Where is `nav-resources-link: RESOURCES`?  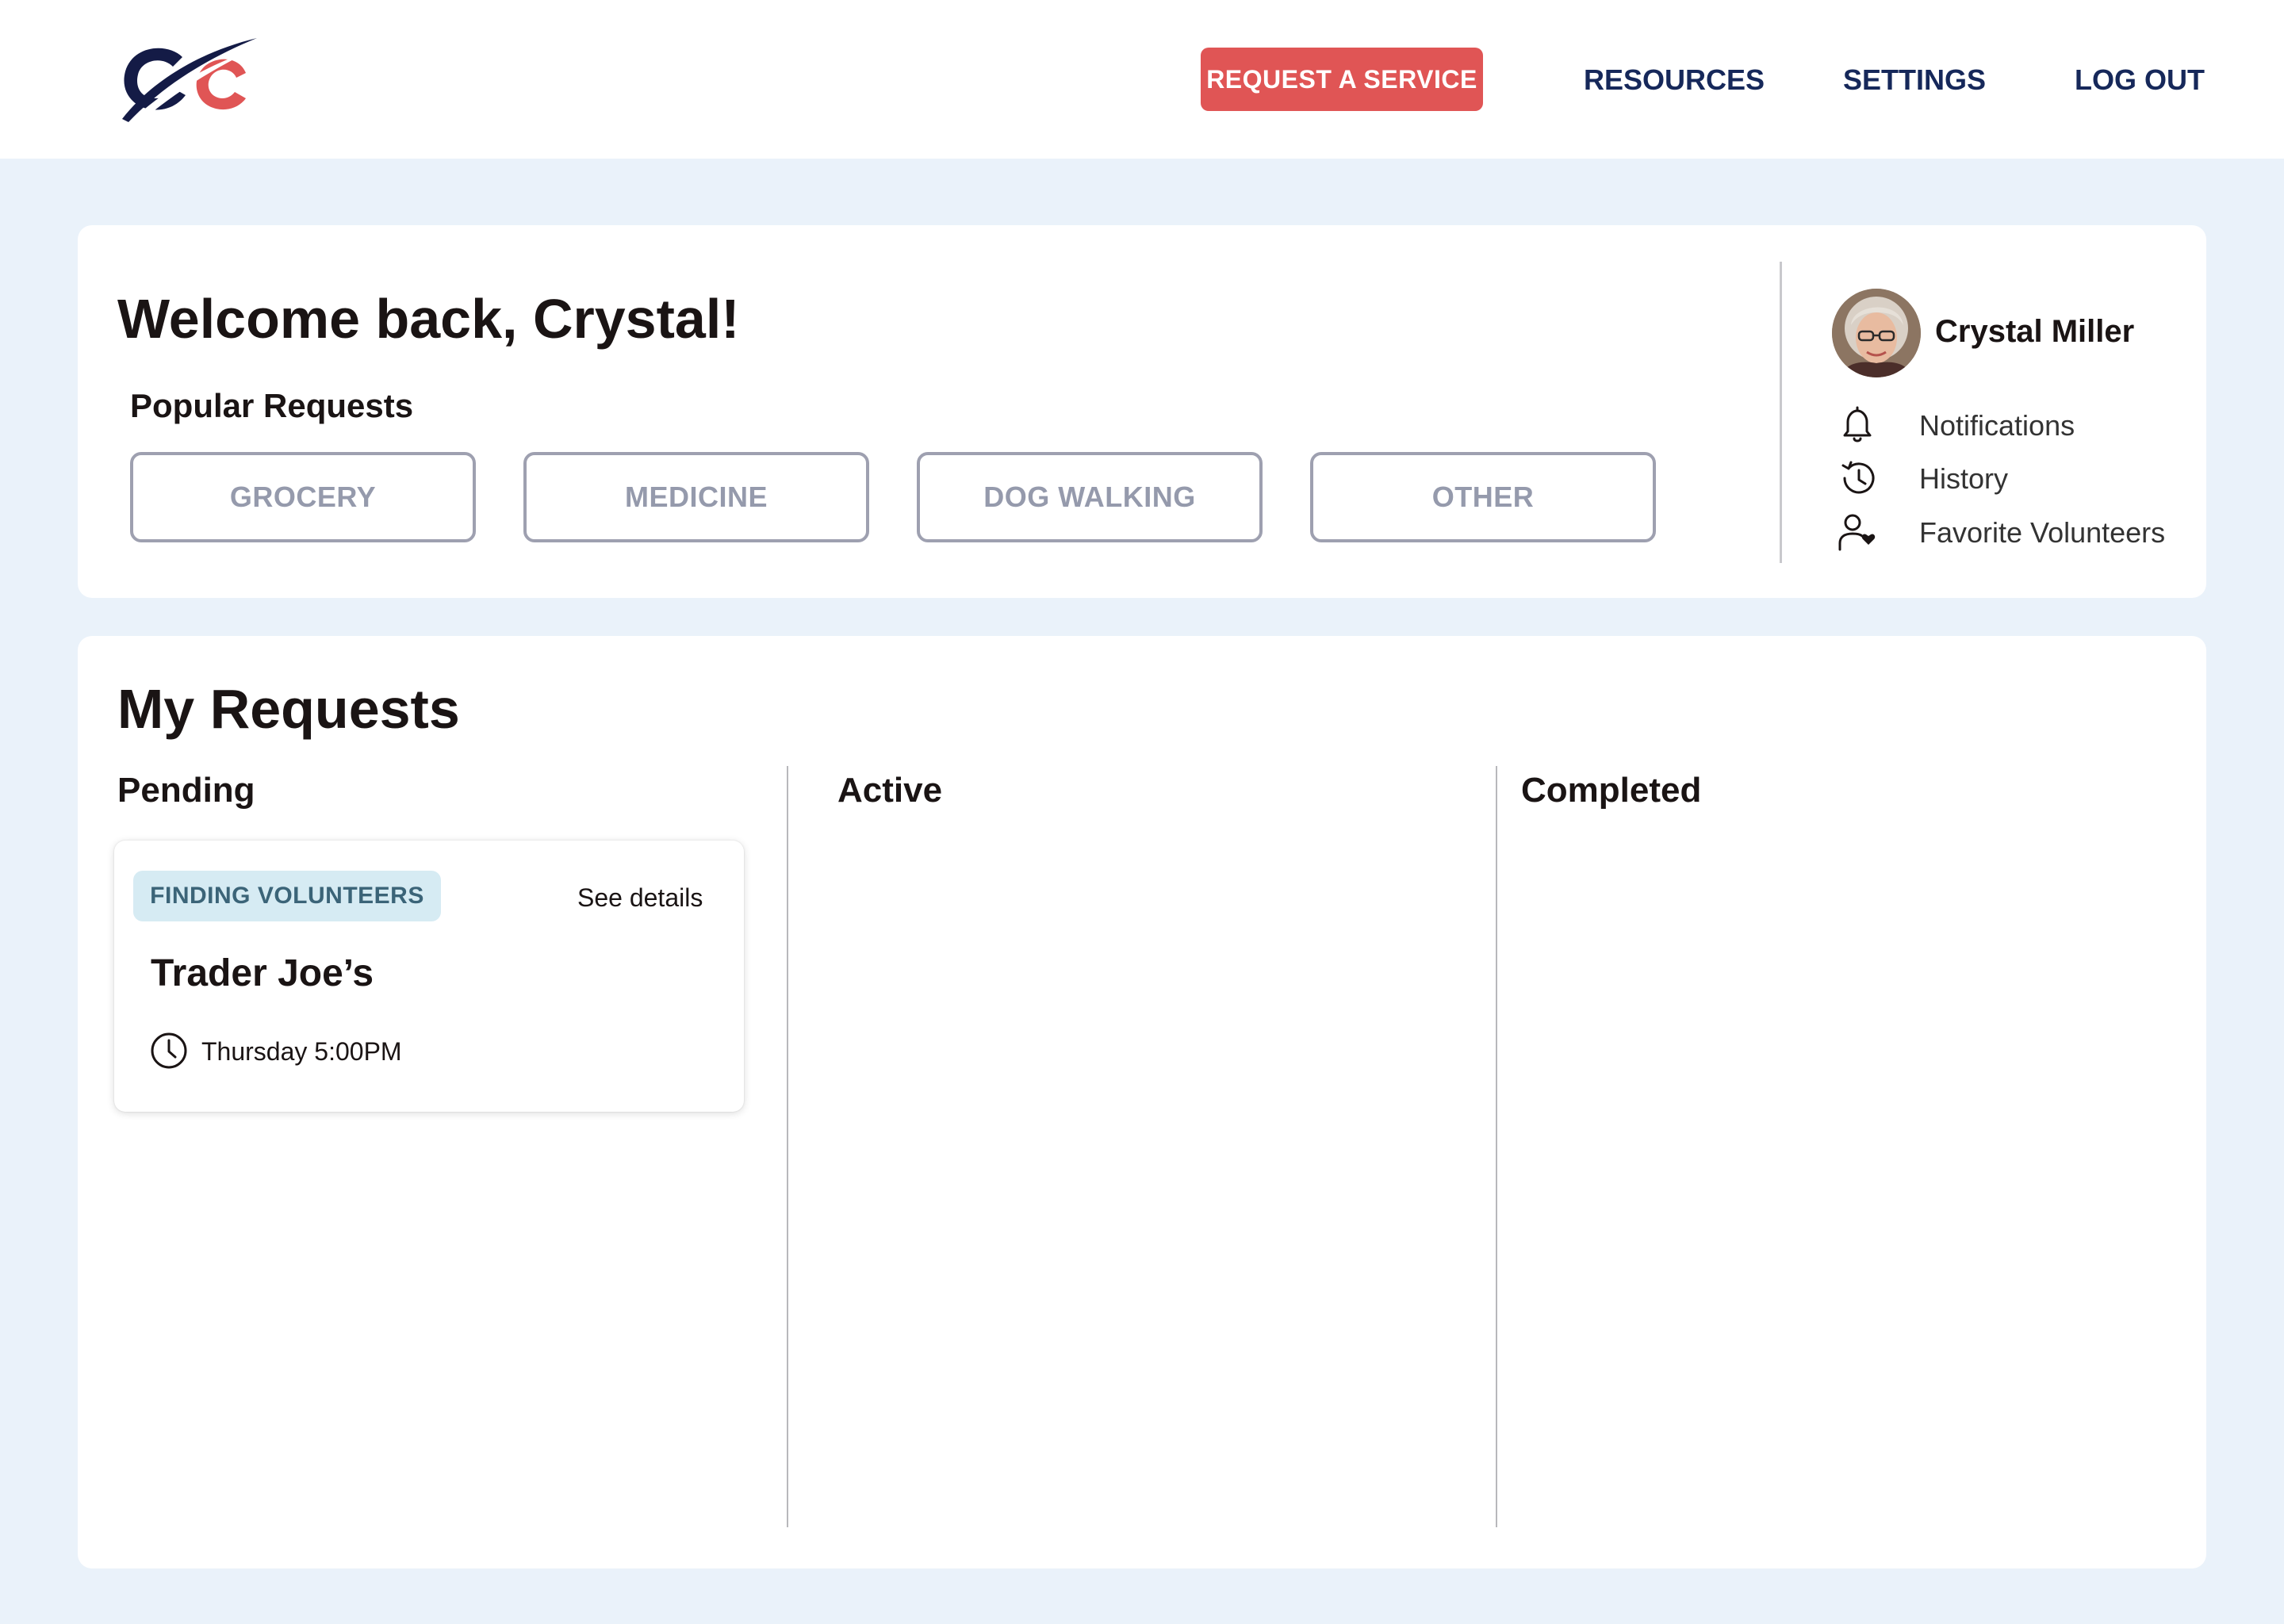
nav-resources-link: RESOURCES is located at coordinates (1674, 80).